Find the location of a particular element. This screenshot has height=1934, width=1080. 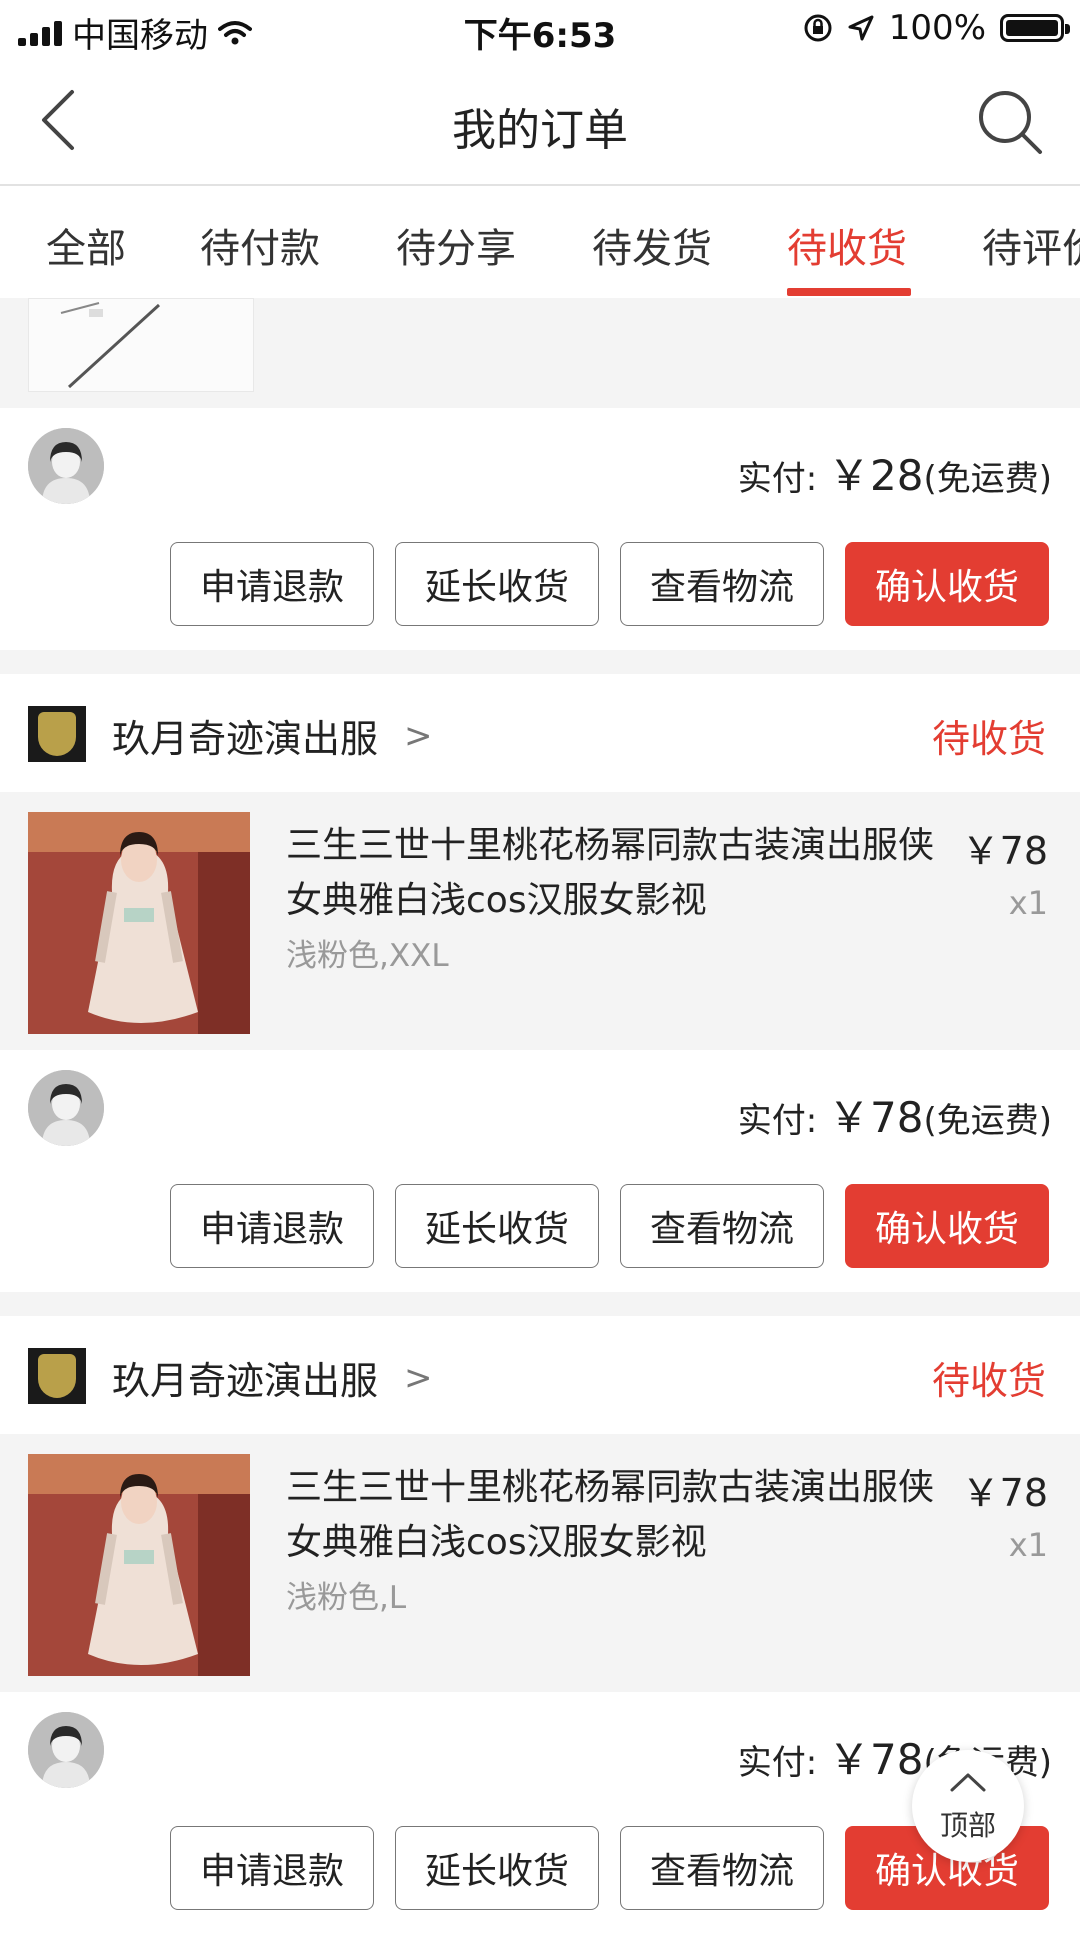

orientation-lock-icon is located at coordinates (818, 28).